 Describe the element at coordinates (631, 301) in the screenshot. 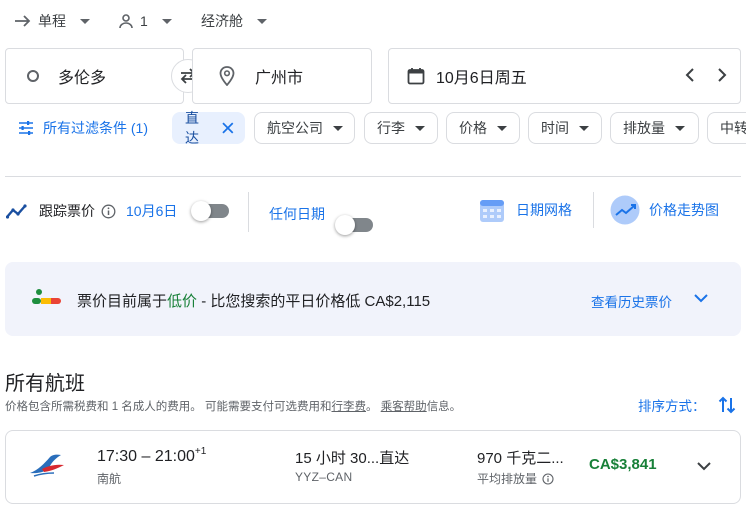

I see `view-price-history-link: 查看历史票价` at that location.